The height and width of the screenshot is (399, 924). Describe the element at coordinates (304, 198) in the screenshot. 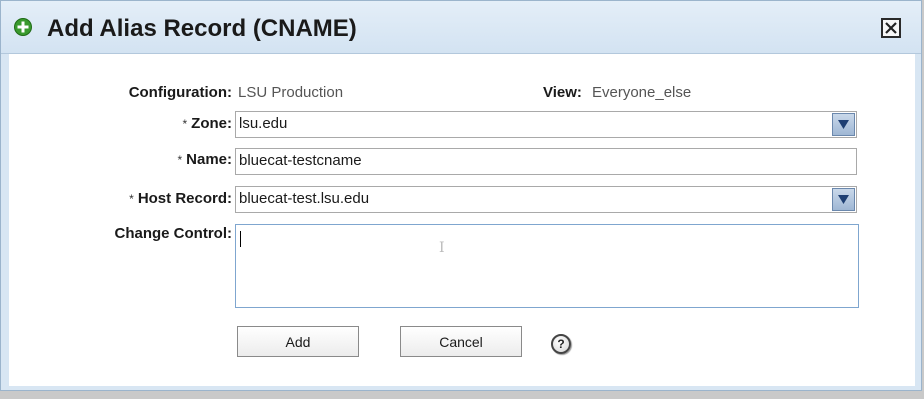

I see `host-record-value: bluecat-test.lsu.edu` at that location.